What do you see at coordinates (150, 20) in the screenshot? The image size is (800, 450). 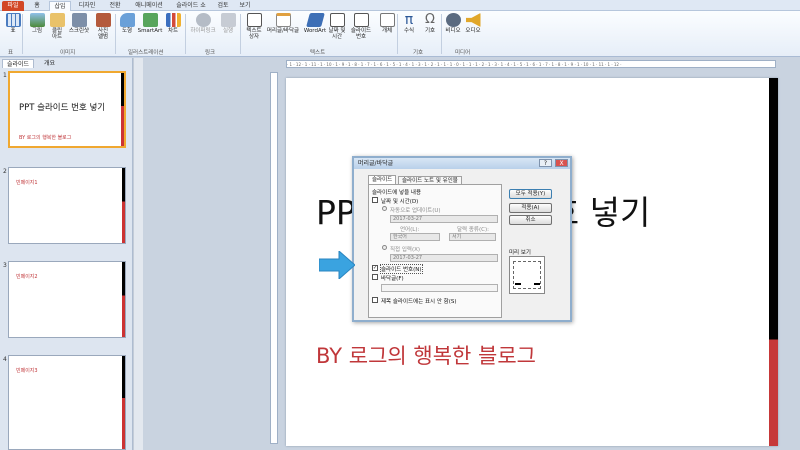 I see `smartart-icon` at bounding box center [150, 20].